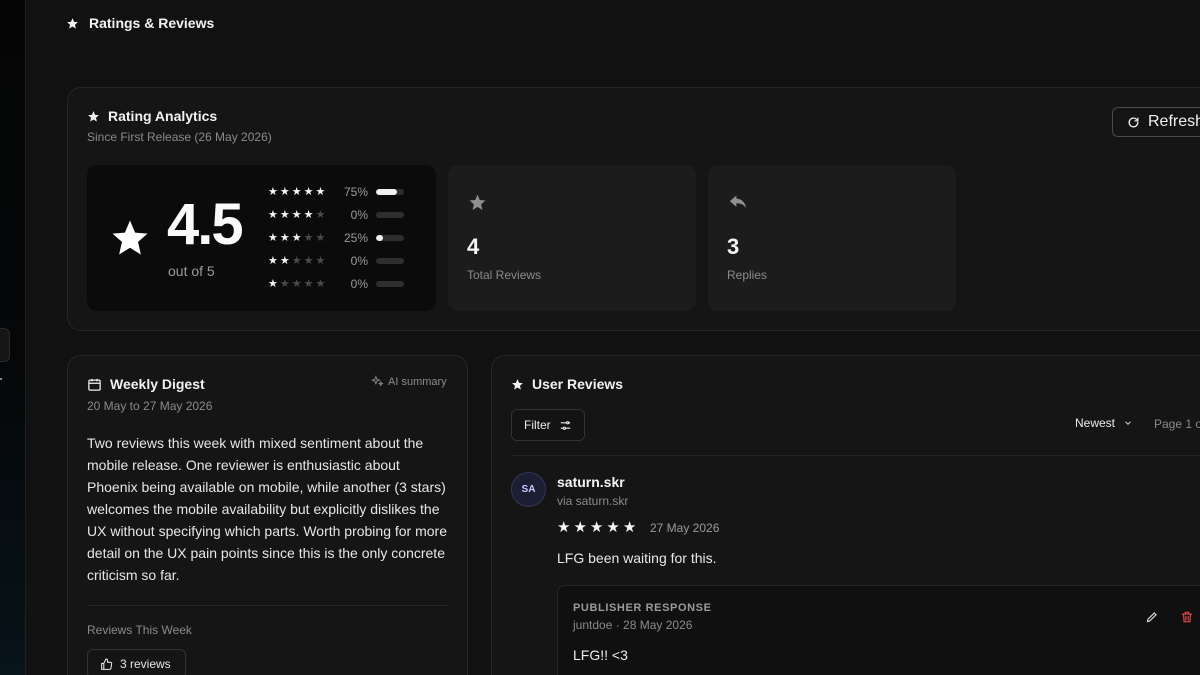 This screenshot has height=675, width=1200. Describe the element at coordinates (336, 238) in the screenshot. I see `rating-distribution-row: ★ ★ ★ ★ ★ 25%` at that location.